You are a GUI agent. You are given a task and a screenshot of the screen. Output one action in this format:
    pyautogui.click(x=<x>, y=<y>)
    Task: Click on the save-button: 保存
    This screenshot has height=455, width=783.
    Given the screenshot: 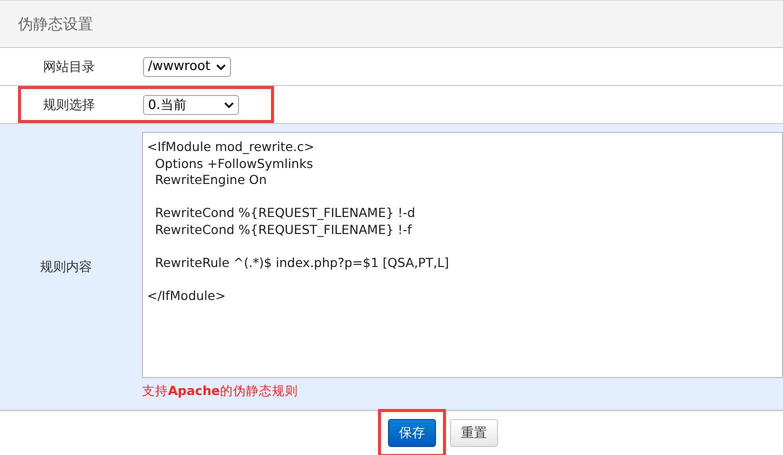 What is the action you would take?
    pyautogui.click(x=412, y=433)
    